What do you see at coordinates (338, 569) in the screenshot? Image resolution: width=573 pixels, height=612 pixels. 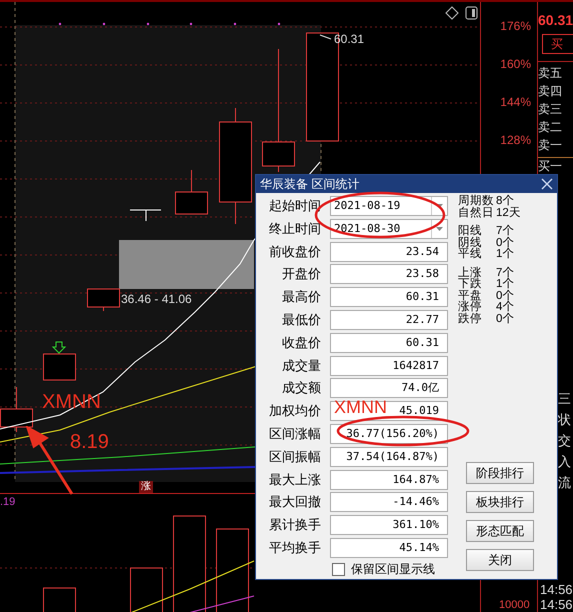 I see `checkbox` at bounding box center [338, 569].